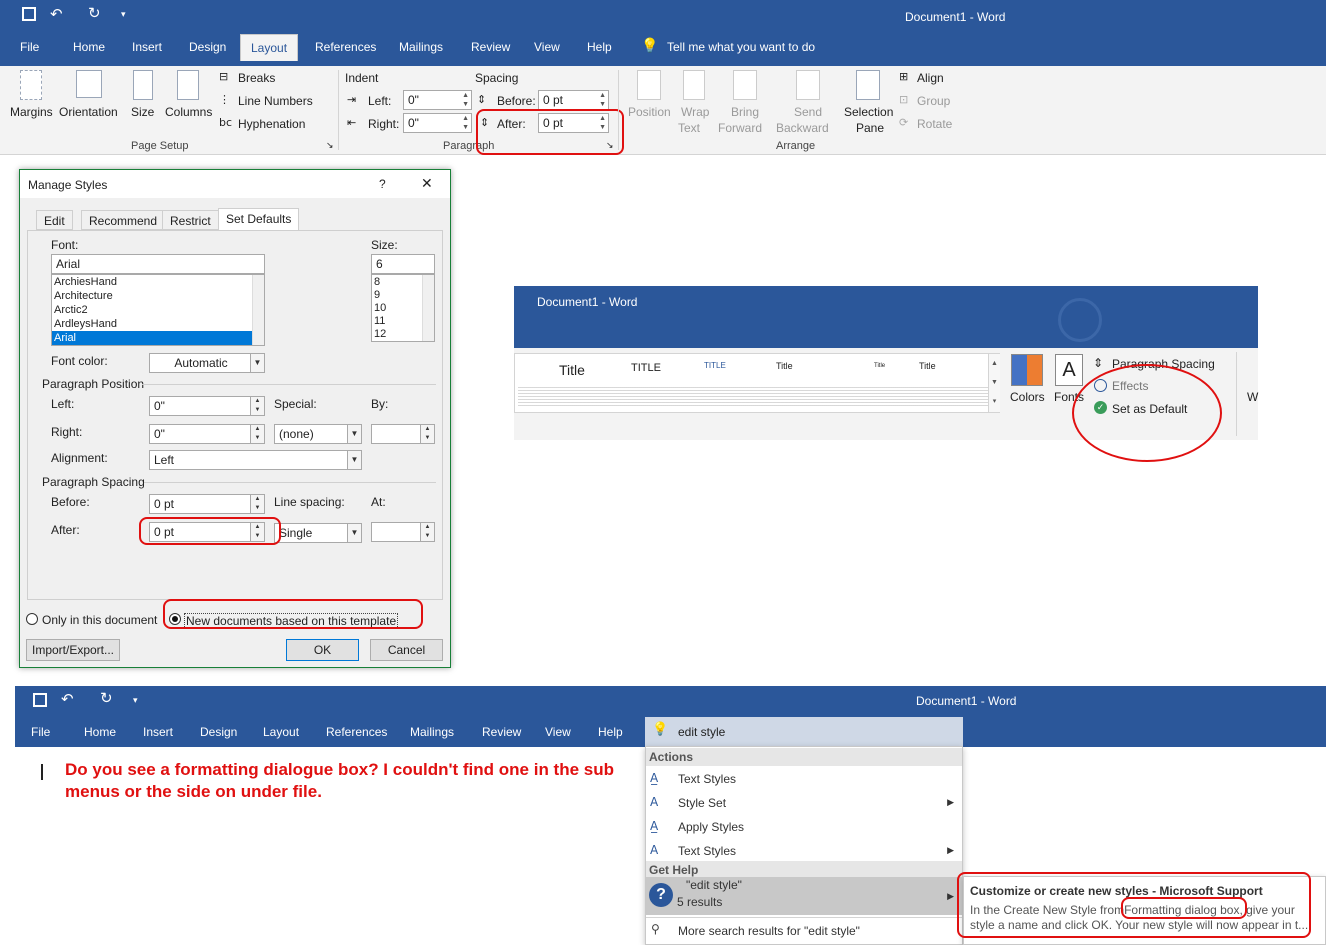  Describe the element at coordinates (573, 100) in the screenshot. I see `spacing-before-input: 0 pt ▲ ▼` at that location.